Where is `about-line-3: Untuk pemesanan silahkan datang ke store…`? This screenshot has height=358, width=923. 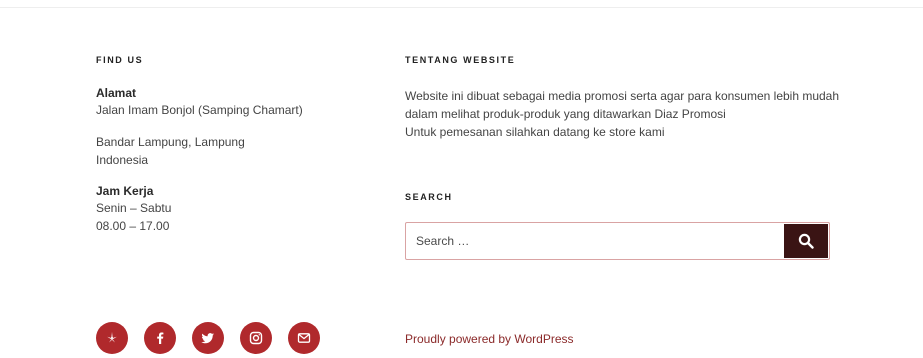
about-line-3: Untuk pemesanan silahkan datang ke store… is located at coordinates (535, 132).